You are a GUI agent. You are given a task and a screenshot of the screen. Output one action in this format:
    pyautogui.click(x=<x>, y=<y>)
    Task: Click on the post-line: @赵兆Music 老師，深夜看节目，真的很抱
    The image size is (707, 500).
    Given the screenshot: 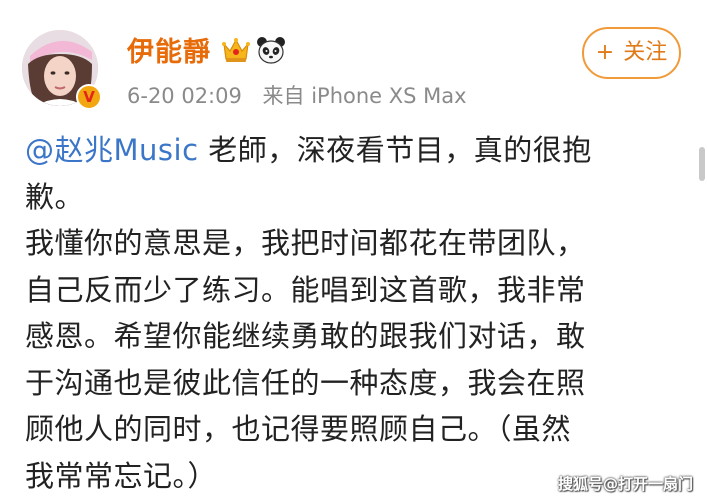 What is the action you would take?
    pyautogui.click(x=355, y=150)
    